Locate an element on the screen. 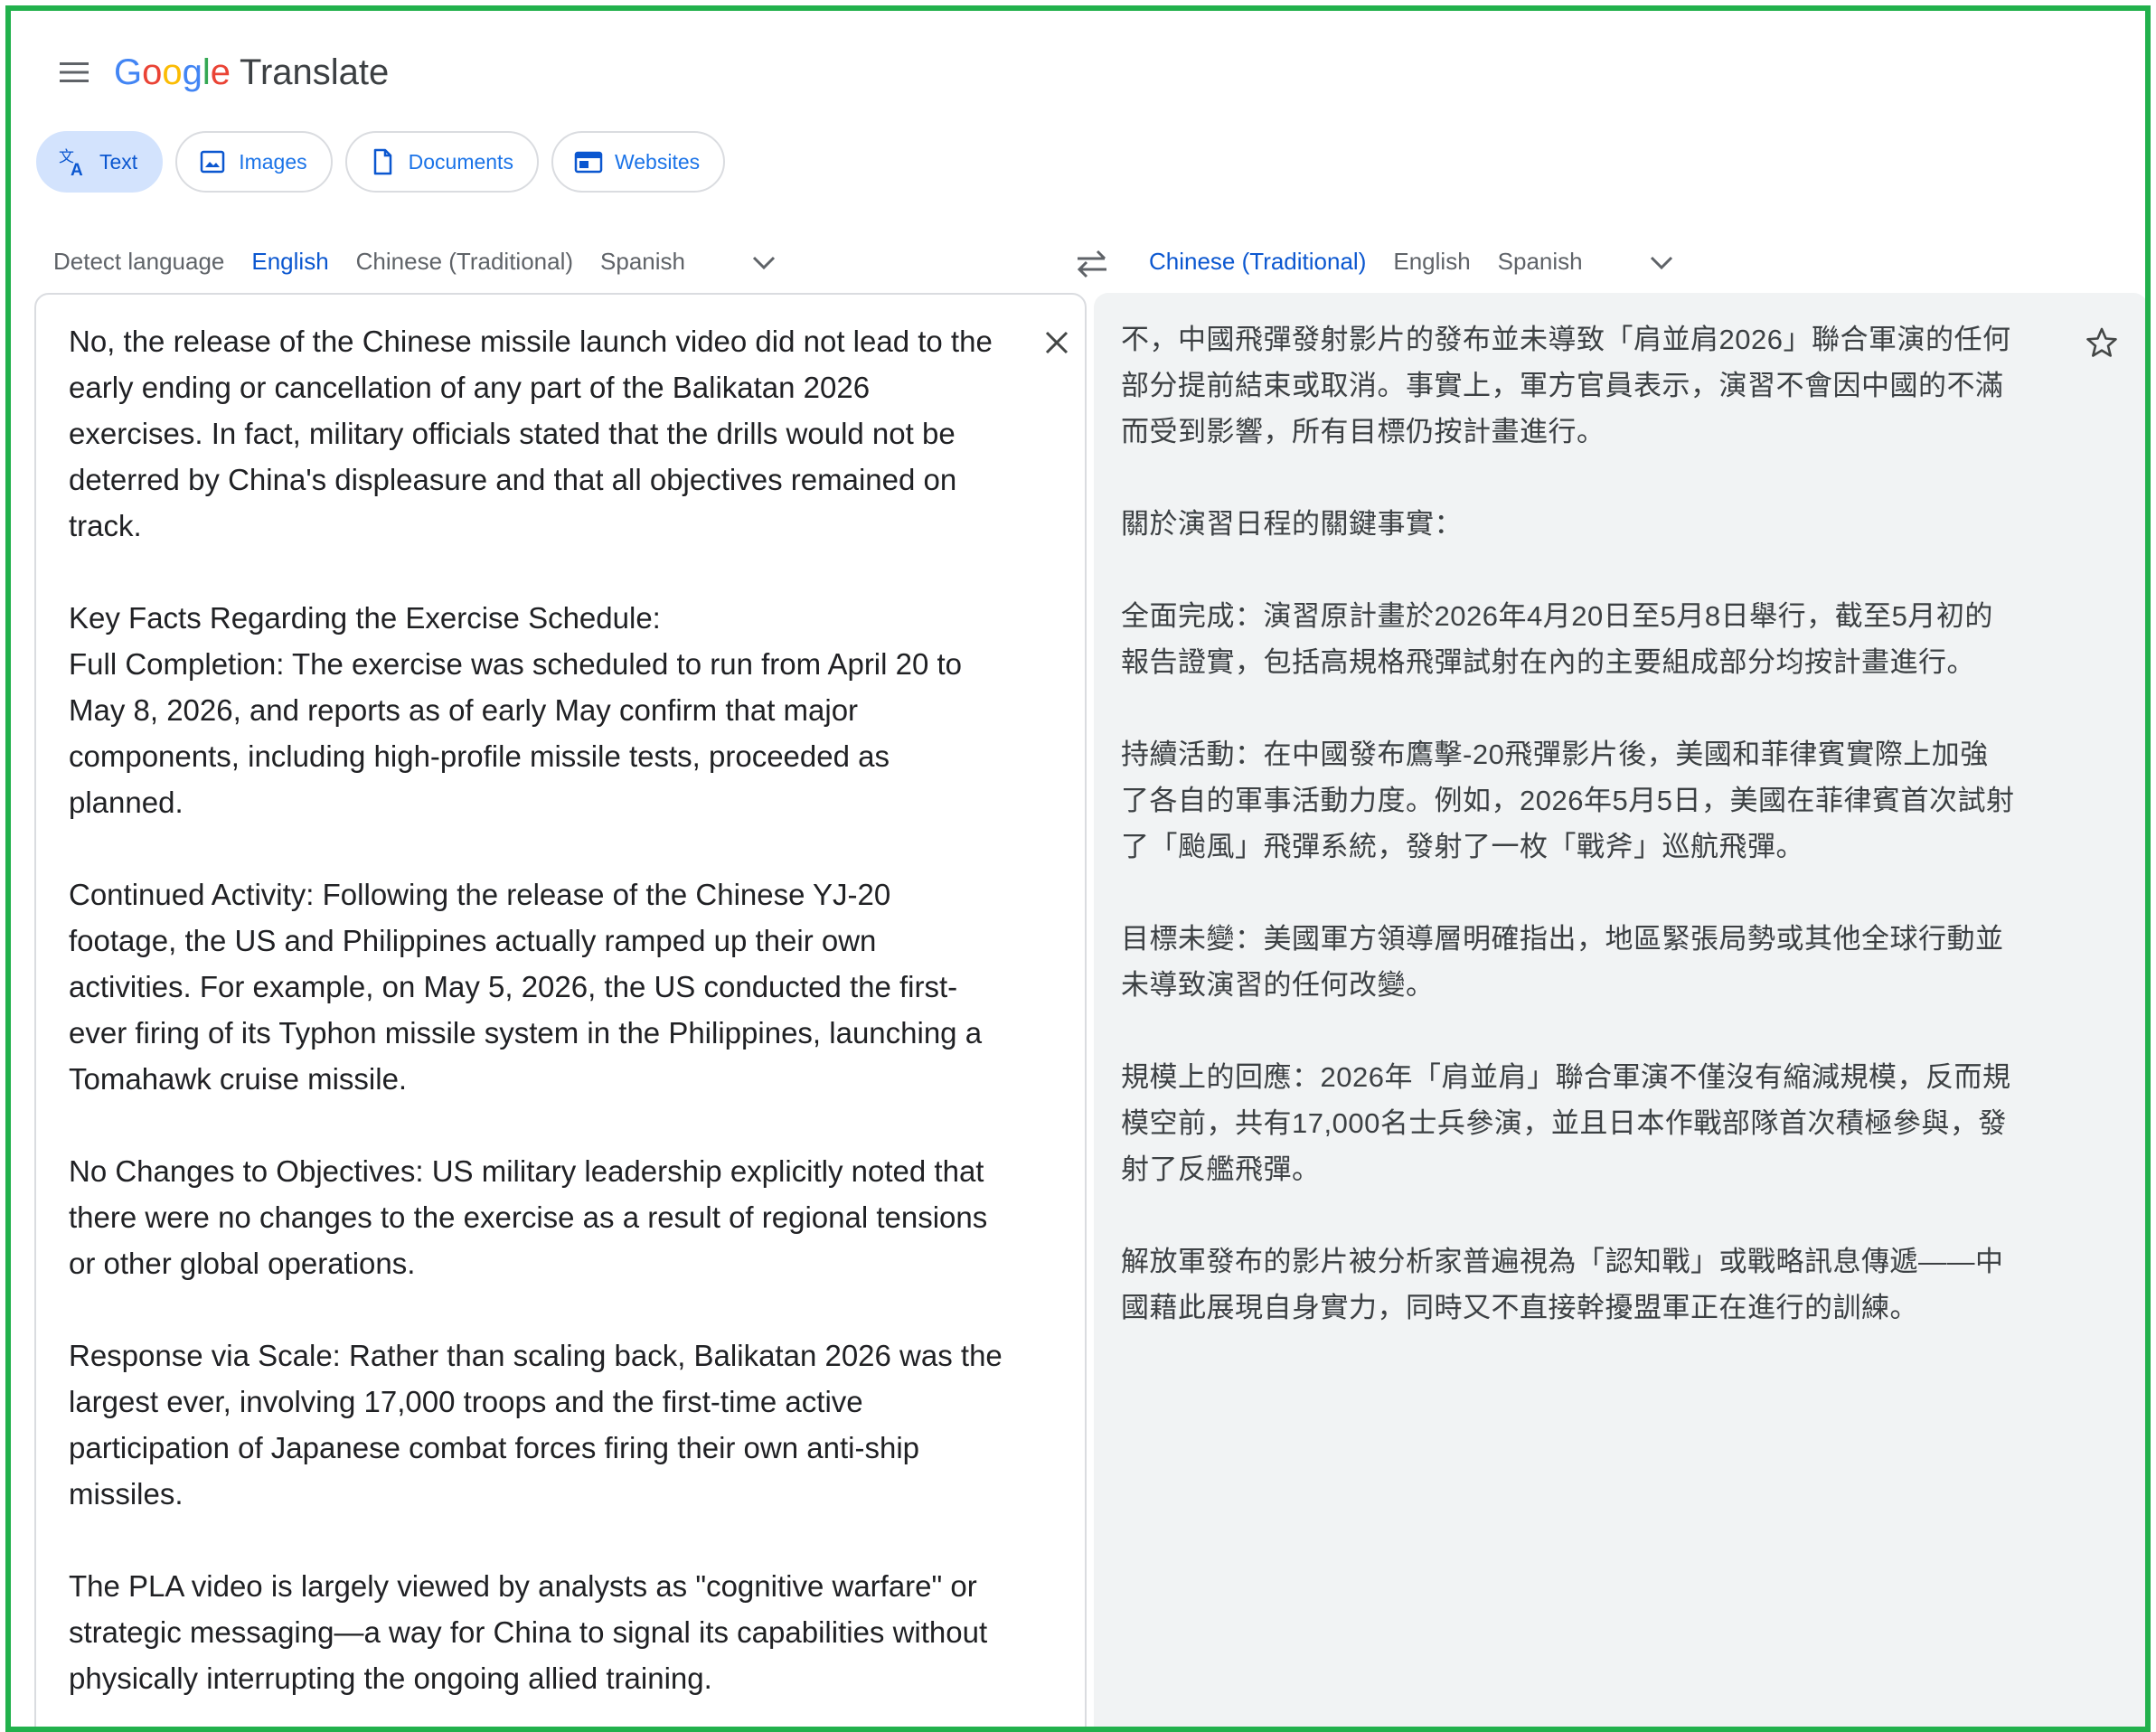 Image resolution: width=2156 pixels, height=1732 pixels. source-lang-chinese-traditional: Chinese (Traditional) is located at coordinates (465, 263).